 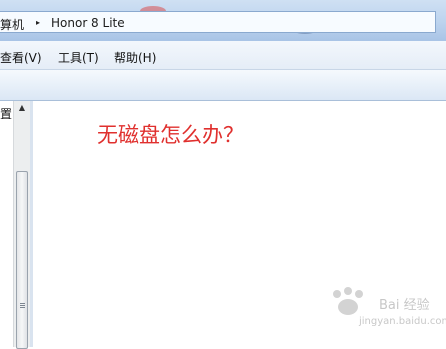 I want to click on breadcrumb-device: Honor 8 Lite, so click(x=88, y=23).